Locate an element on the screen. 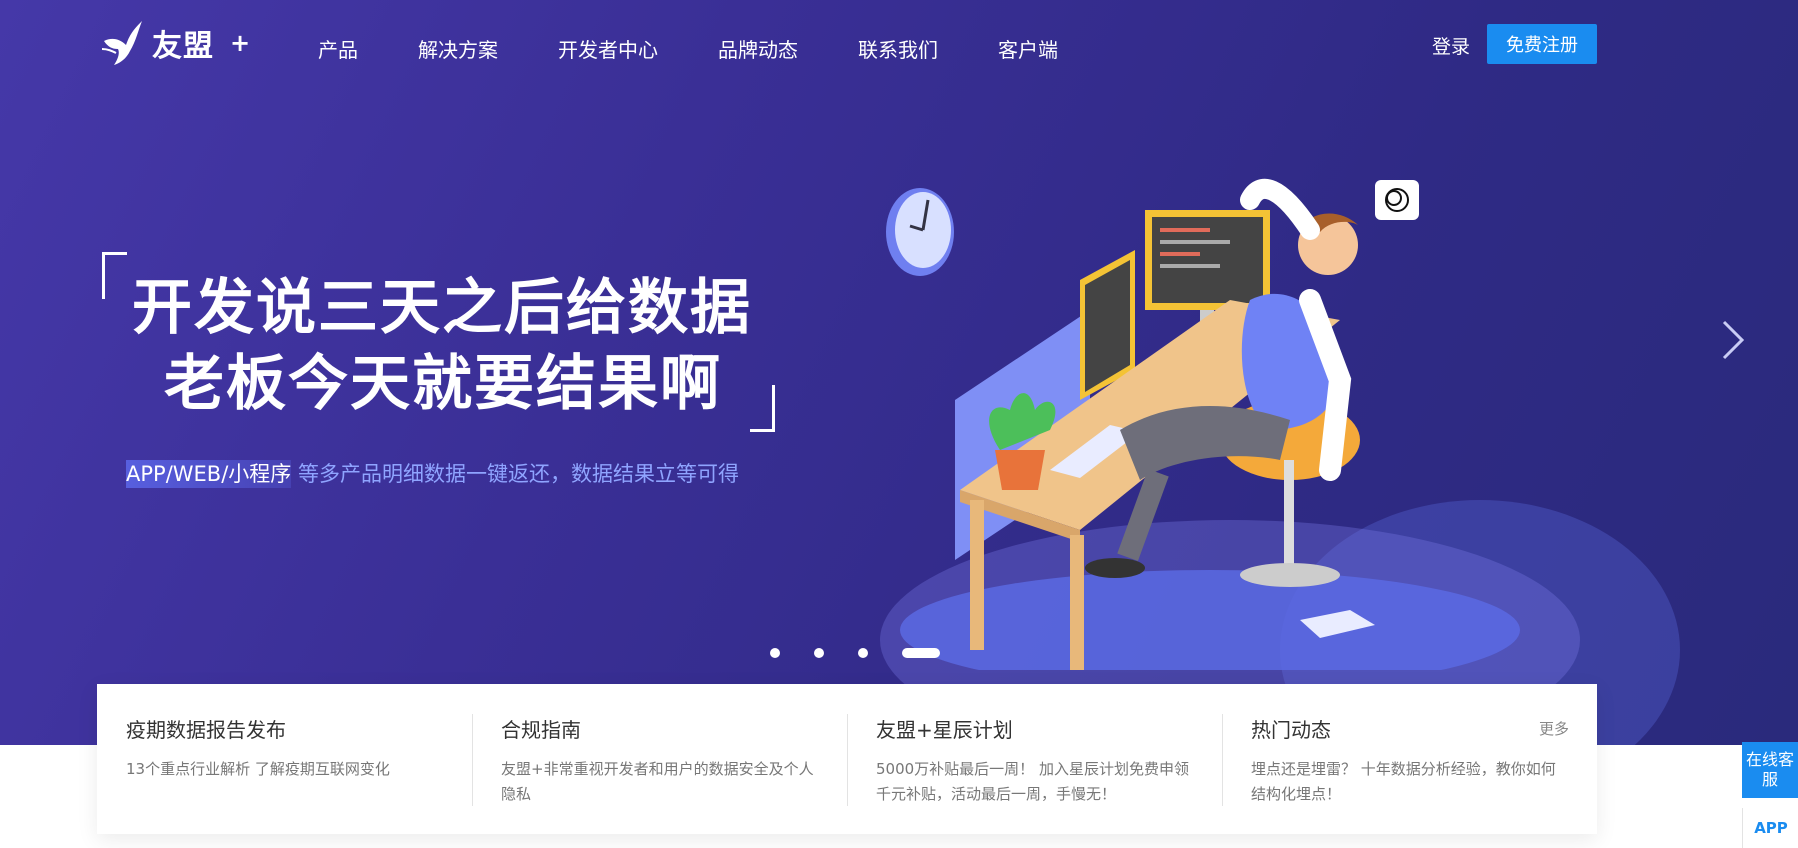  news-card: 合规指南 友盟+非常重视开发者和用户的数据安全及个人隐私 is located at coordinates (659, 759).